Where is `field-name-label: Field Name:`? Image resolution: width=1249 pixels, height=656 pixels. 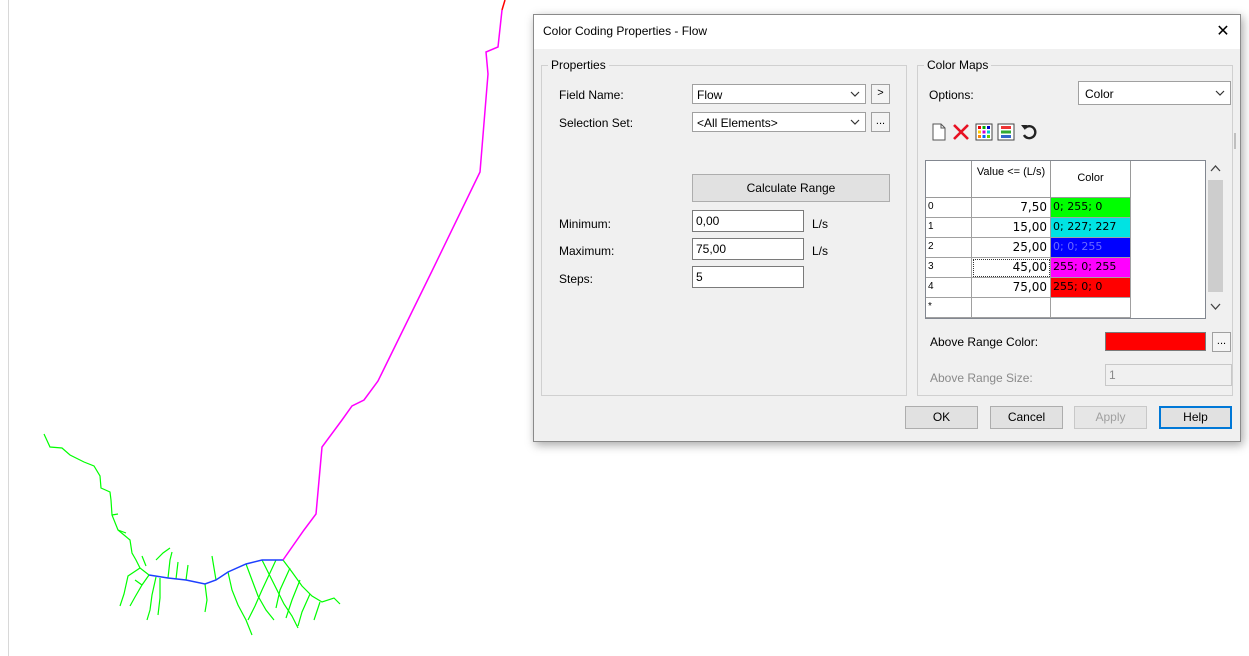 field-name-label: Field Name: is located at coordinates (591, 95).